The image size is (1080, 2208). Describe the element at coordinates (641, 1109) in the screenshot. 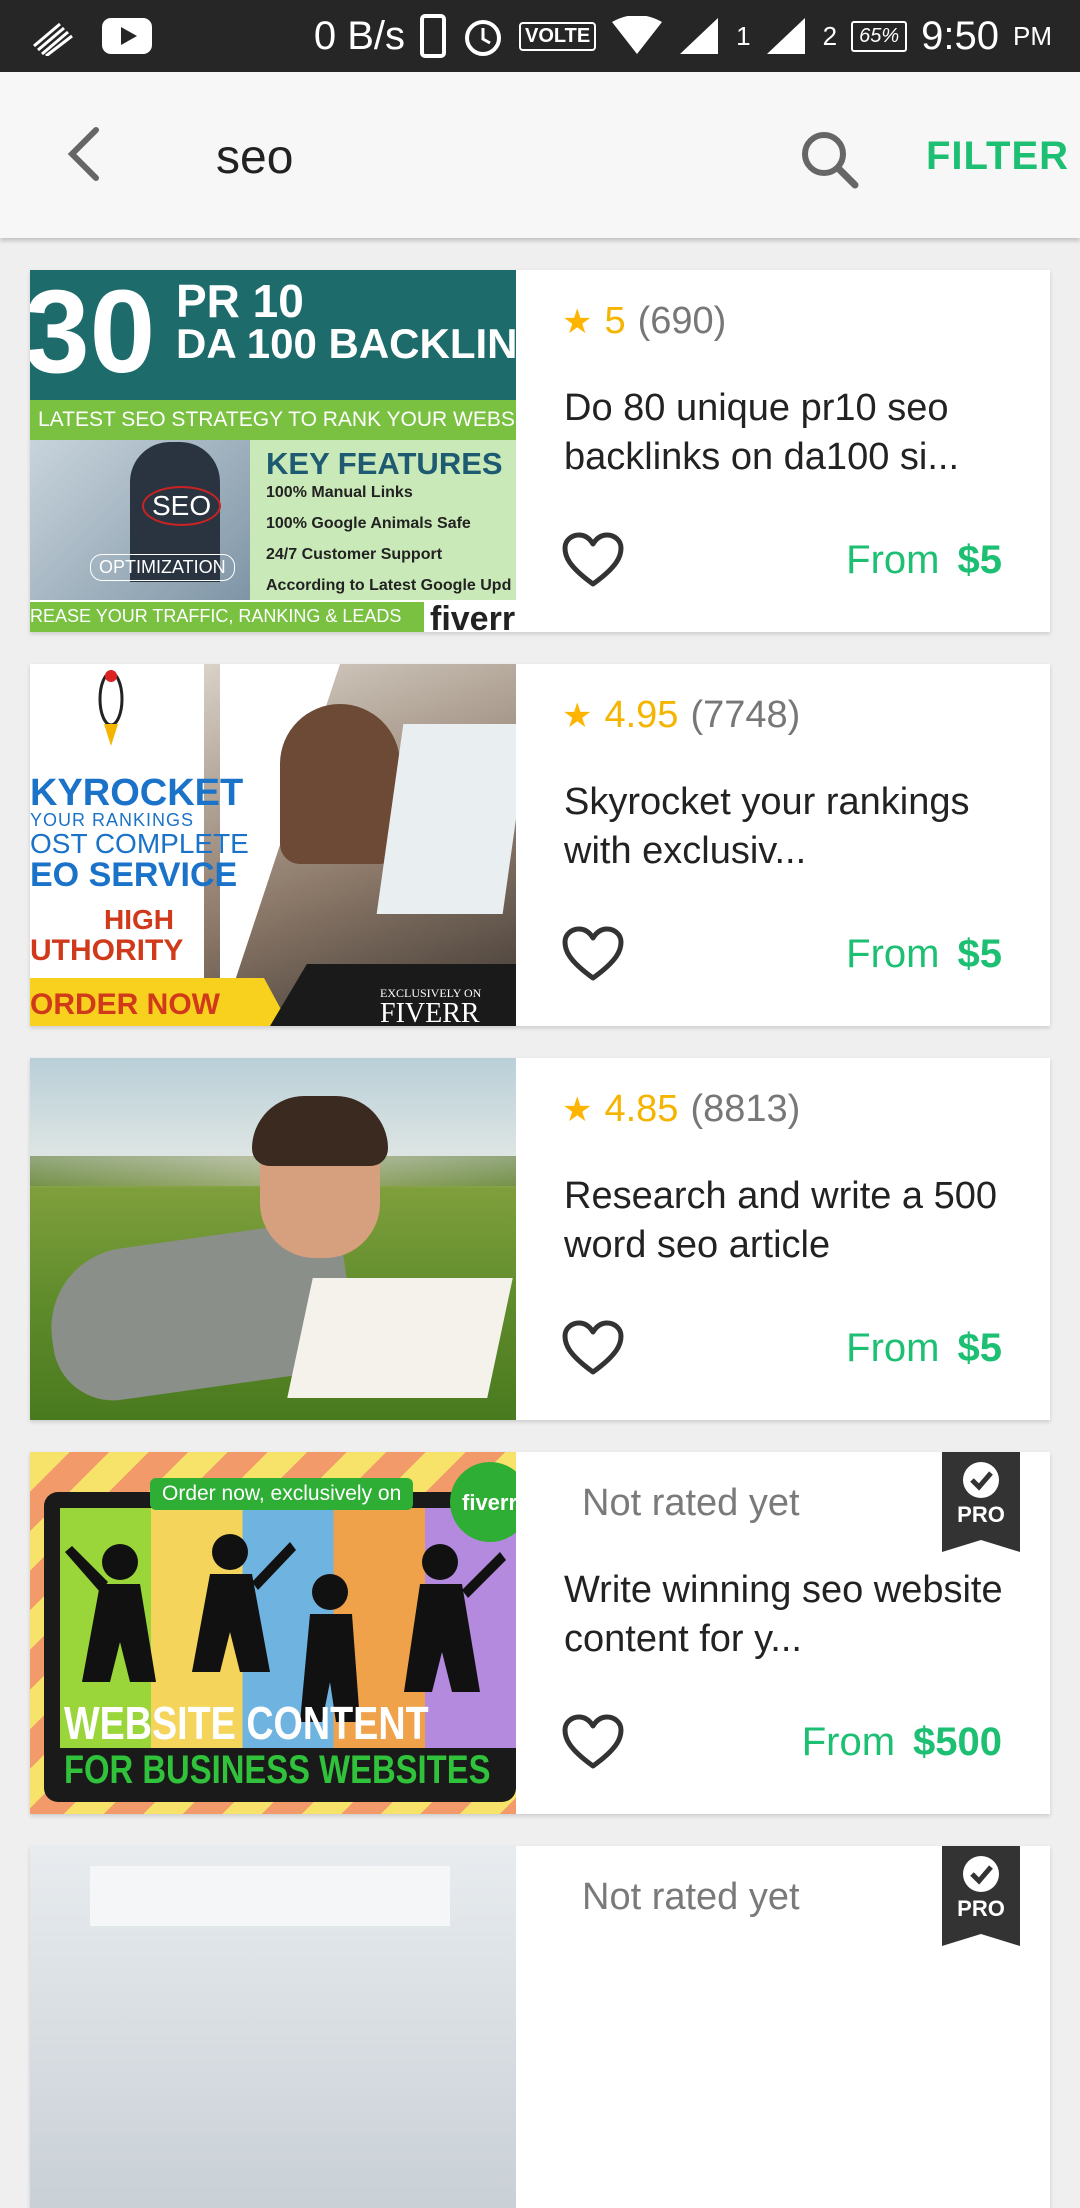

I see `rating-value: 4.85` at that location.